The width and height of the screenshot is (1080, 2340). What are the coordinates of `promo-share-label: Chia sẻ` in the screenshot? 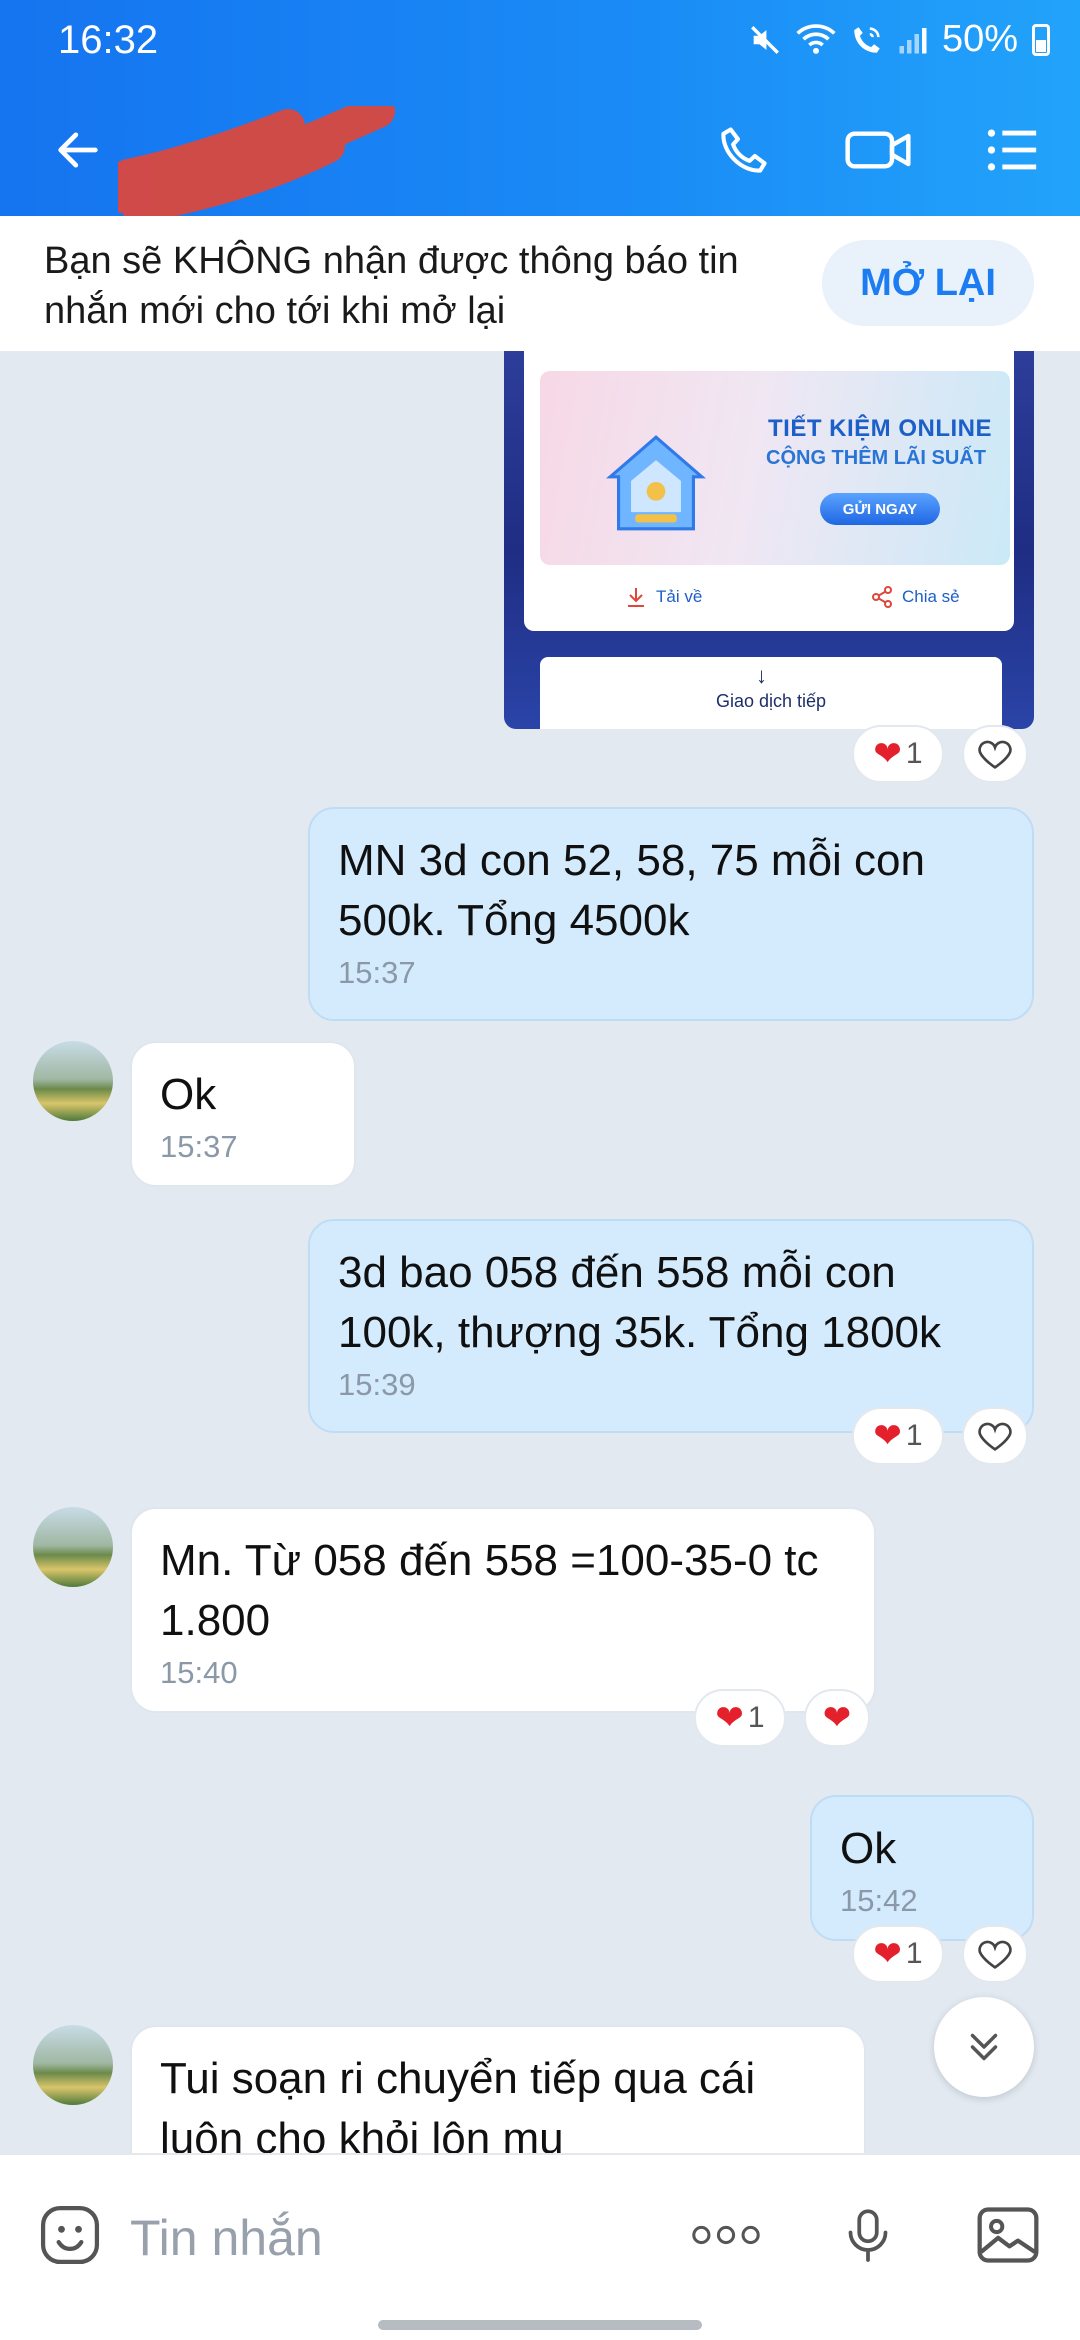 It's located at (931, 596).